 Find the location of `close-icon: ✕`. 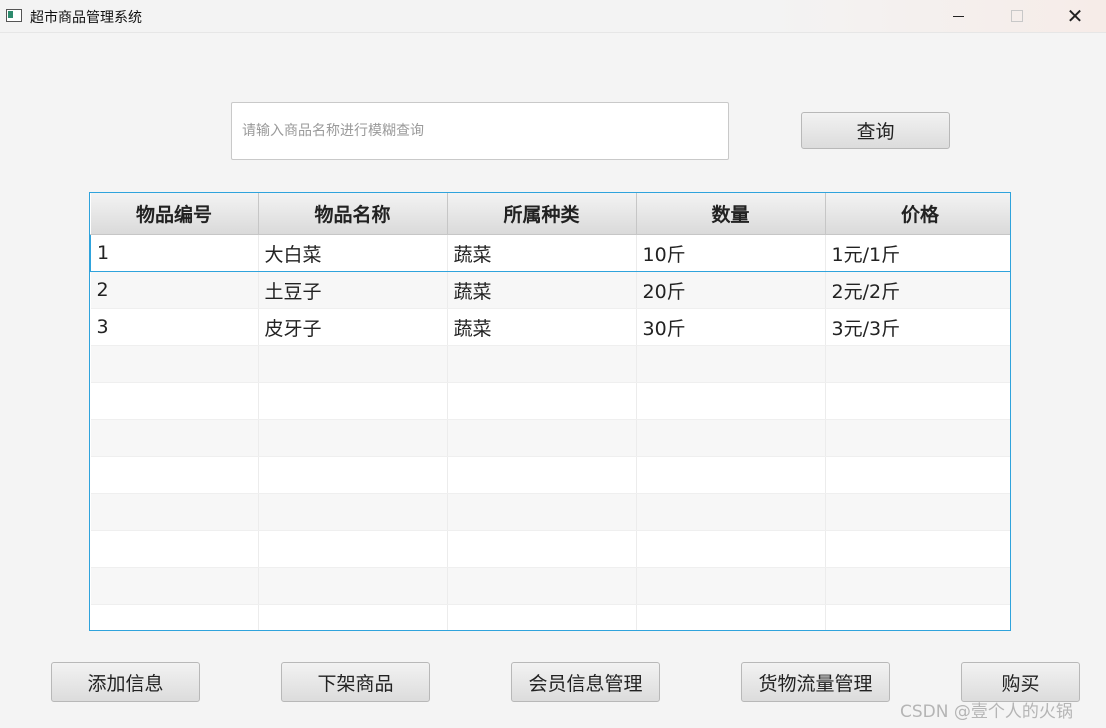

close-icon: ✕ is located at coordinates (1075, 16).